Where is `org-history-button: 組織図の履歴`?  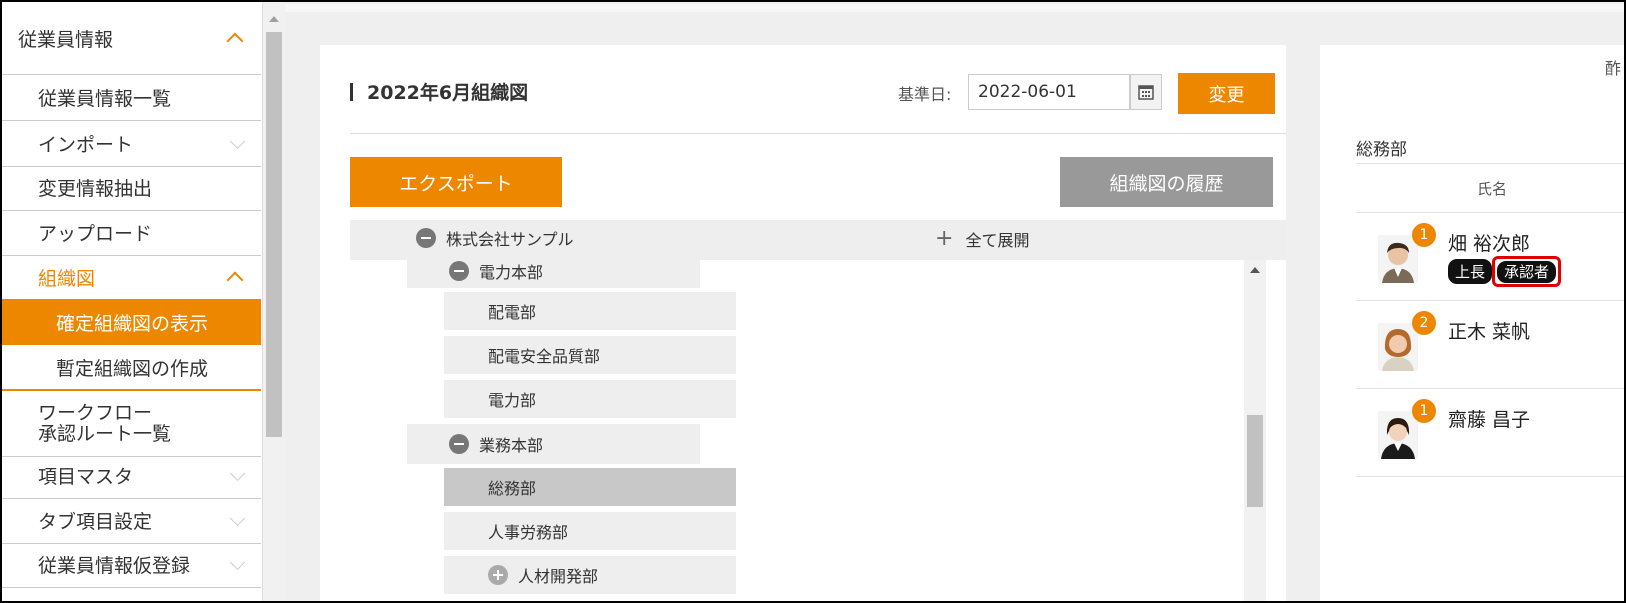
org-history-button: 組織図の履歴 is located at coordinates (1166, 182).